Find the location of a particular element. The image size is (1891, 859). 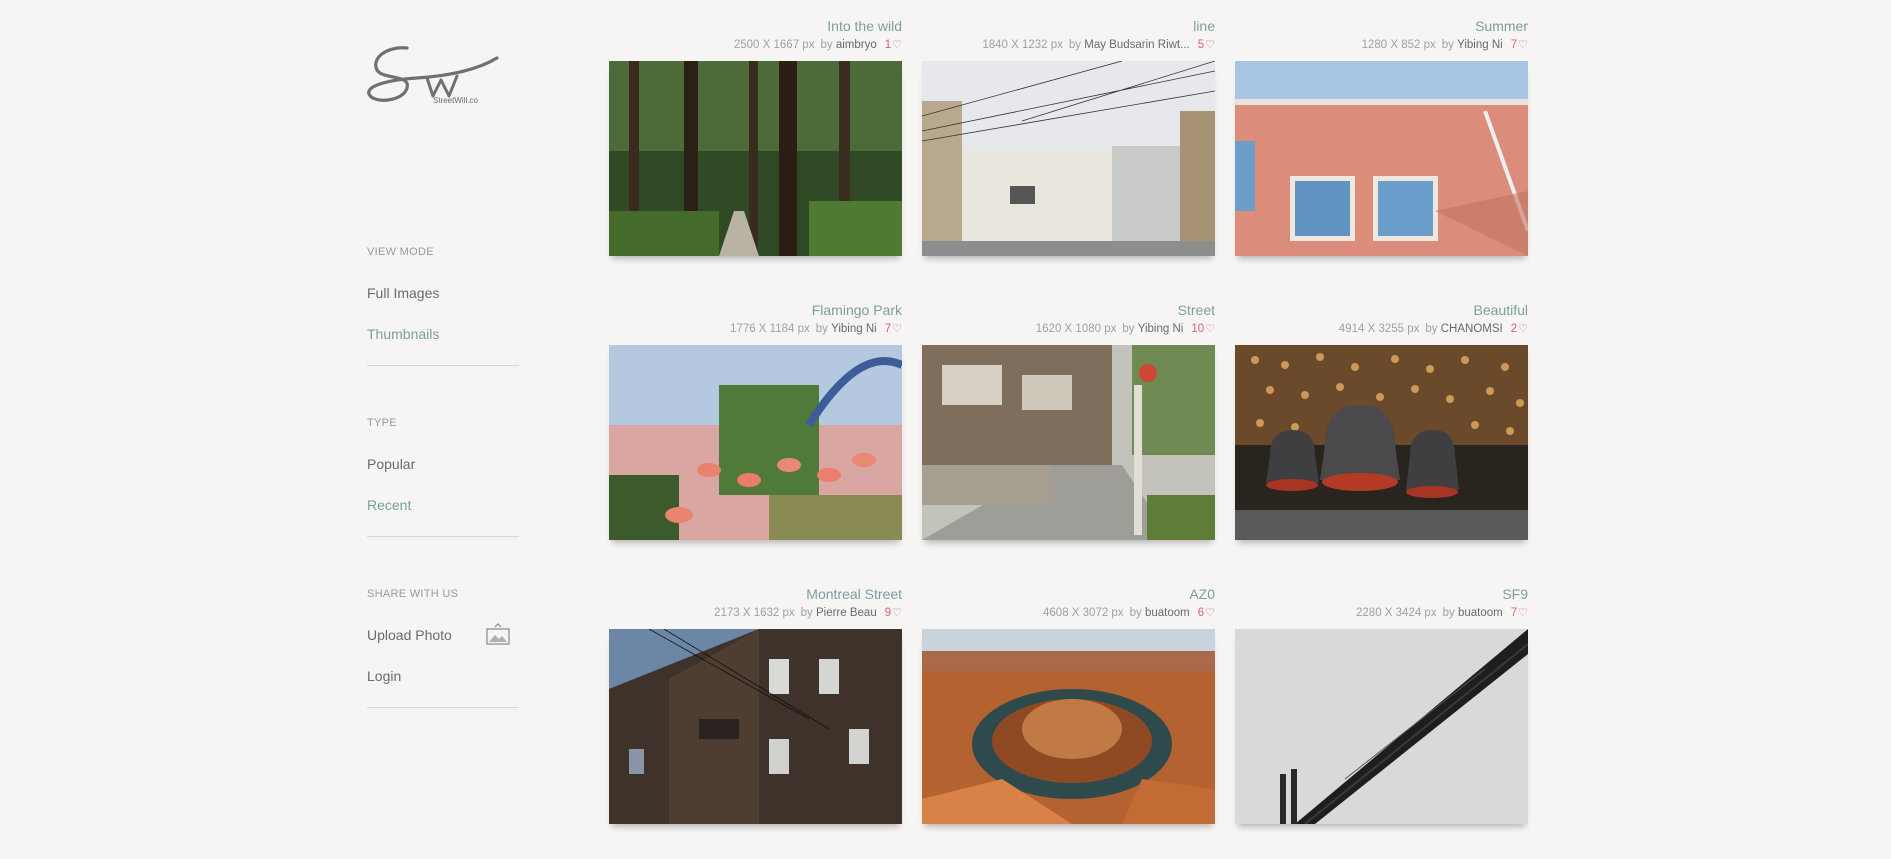

photo-title: Into the wild is located at coordinates (864, 26).